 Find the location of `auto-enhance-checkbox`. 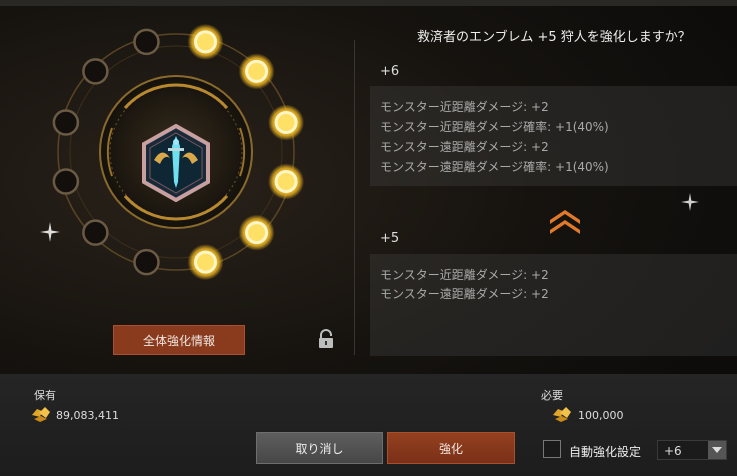

auto-enhance-checkbox is located at coordinates (552, 449).